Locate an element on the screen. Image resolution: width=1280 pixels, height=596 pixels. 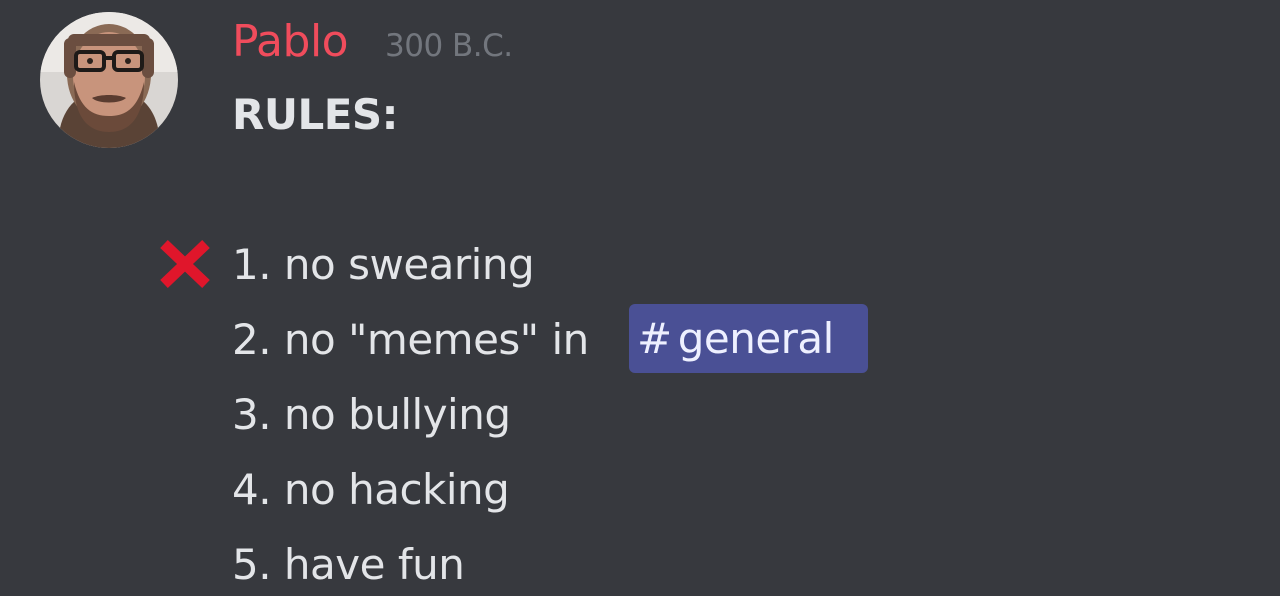
rule-item: 1. no swearing is located at coordinates (383, 264).